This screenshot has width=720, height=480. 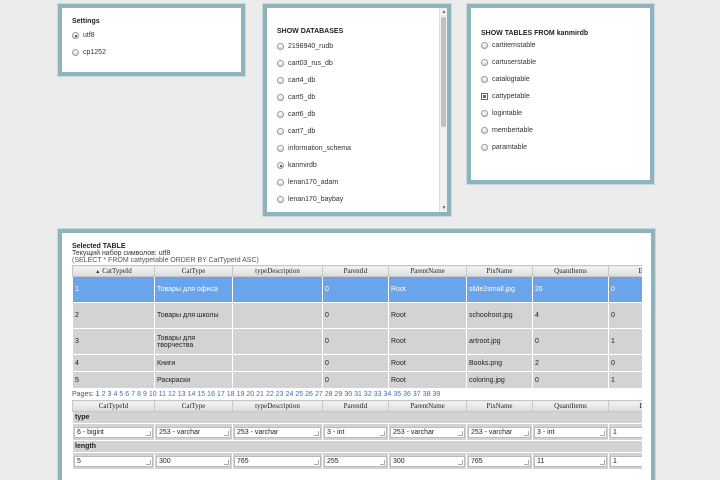 I want to click on column-header: typeDescription, so click(x=277, y=271).